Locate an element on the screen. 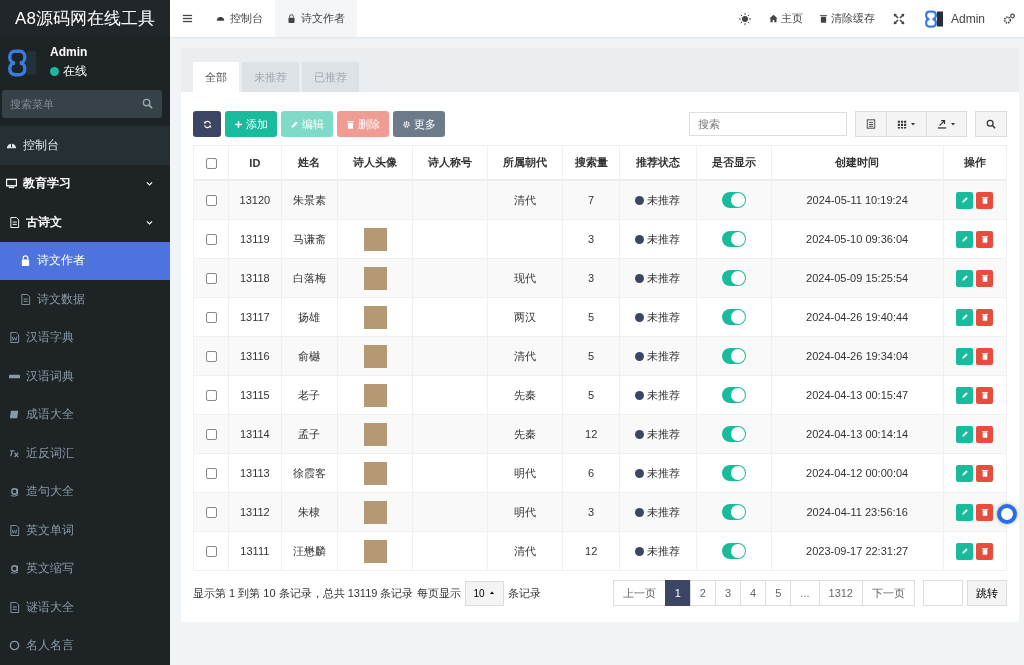  sidebar-item: 造句大全 is located at coordinates (85, 491).